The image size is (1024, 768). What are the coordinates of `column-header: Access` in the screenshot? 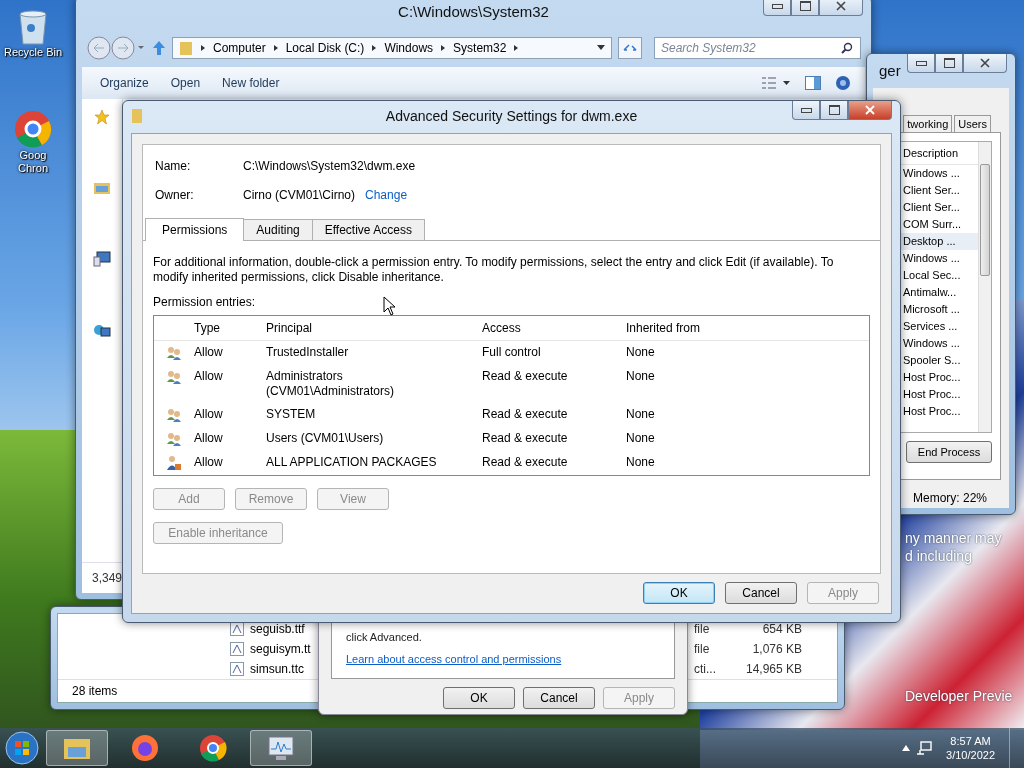 It's located at (554, 328).